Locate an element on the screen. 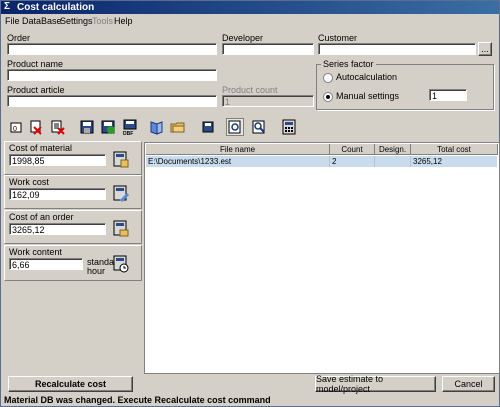 The height and width of the screenshot is (407, 500). col-design: Design. is located at coordinates (393, 149).